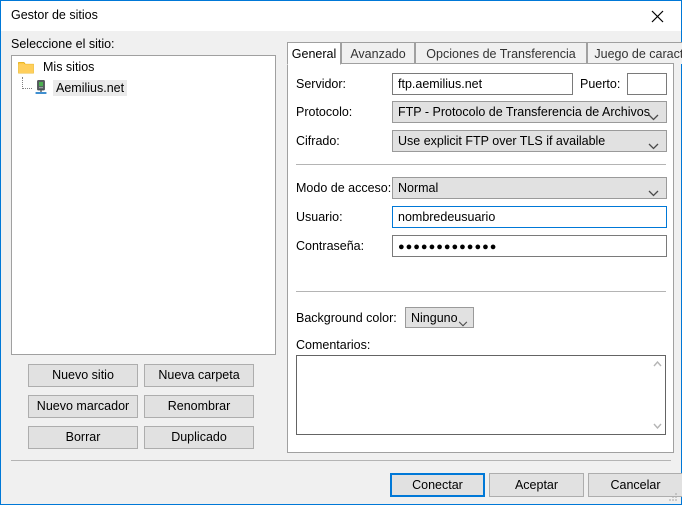  I want to click on password-input, so click(529, 246).